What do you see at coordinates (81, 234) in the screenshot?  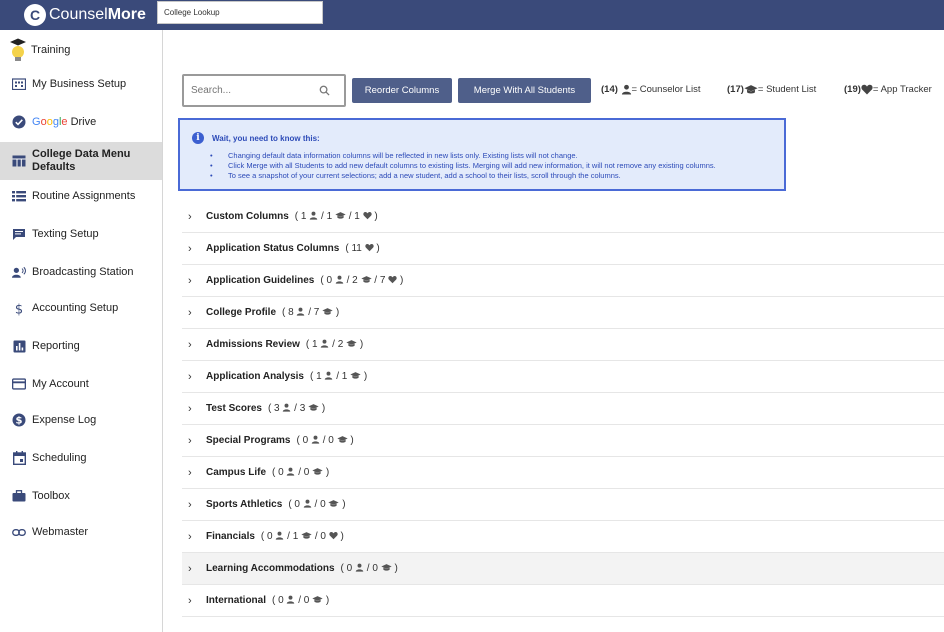 I see `sidebar-item-texting-setup: Texting Setup` at bounding box center [81, 234].